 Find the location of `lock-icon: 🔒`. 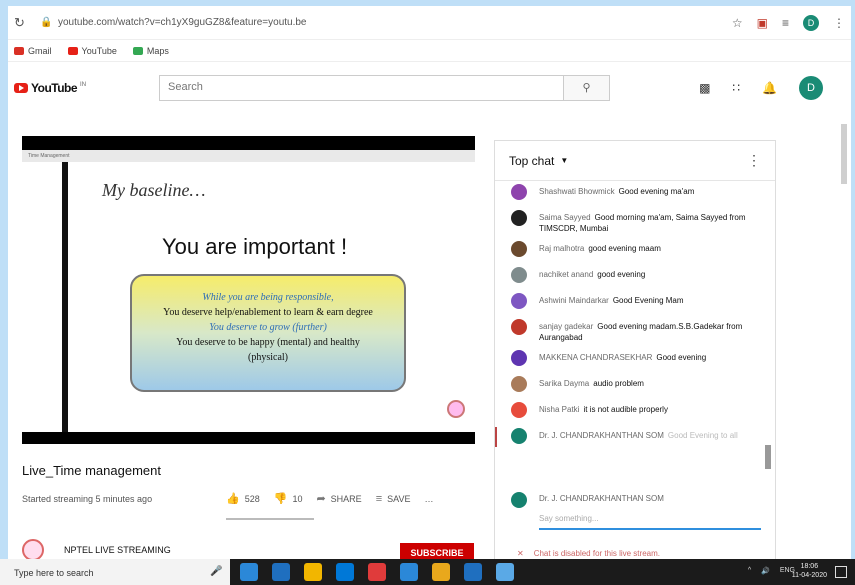

lock-icon: 🔒 is located at coordinates (47, 22).